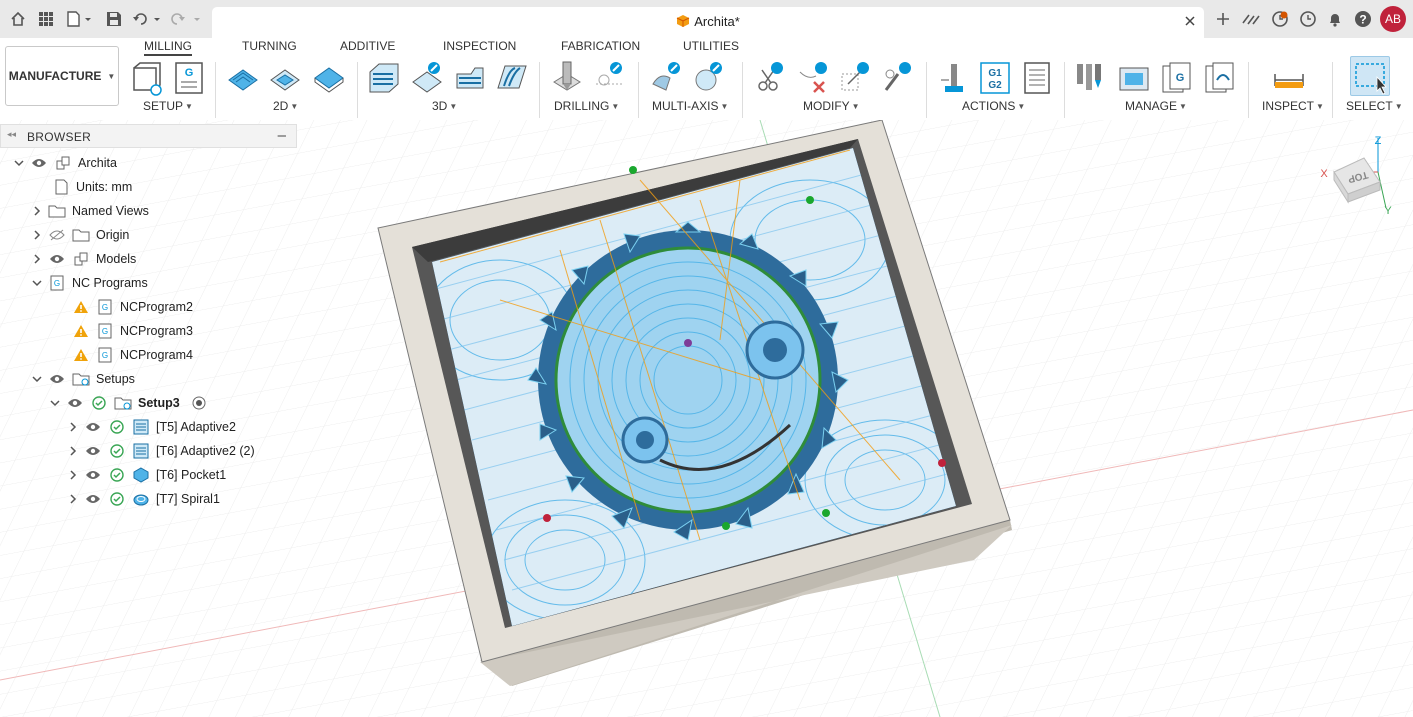  I want to click on tab-turning: TURNING, so click(269, 47).